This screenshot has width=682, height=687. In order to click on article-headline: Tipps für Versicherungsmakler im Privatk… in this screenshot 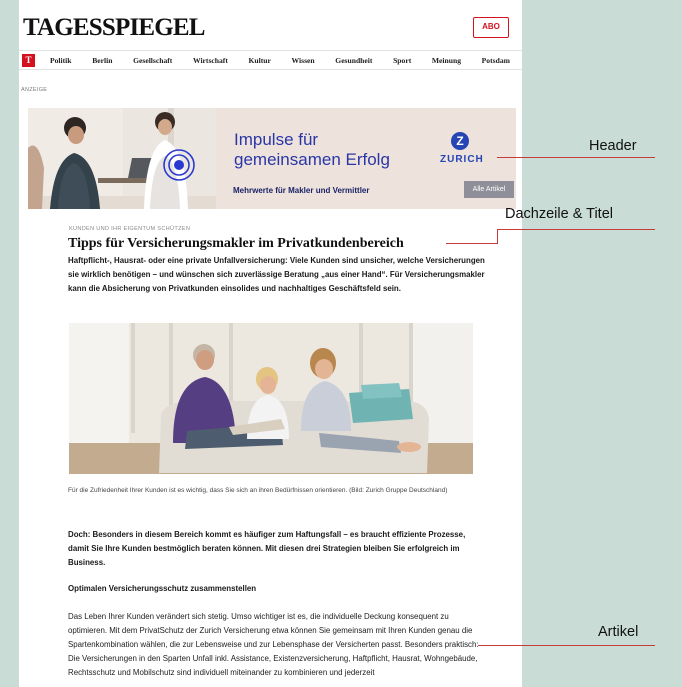, I will do `click(236, 244)`.